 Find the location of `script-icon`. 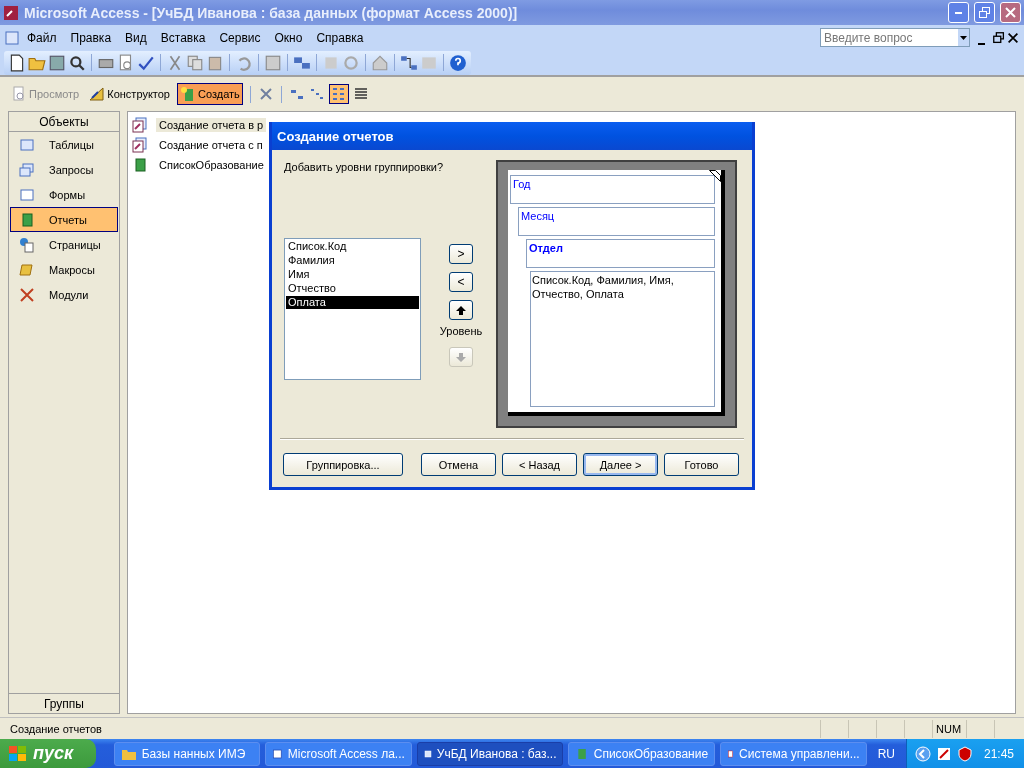

script-icon is located at coordinates (351, 62).